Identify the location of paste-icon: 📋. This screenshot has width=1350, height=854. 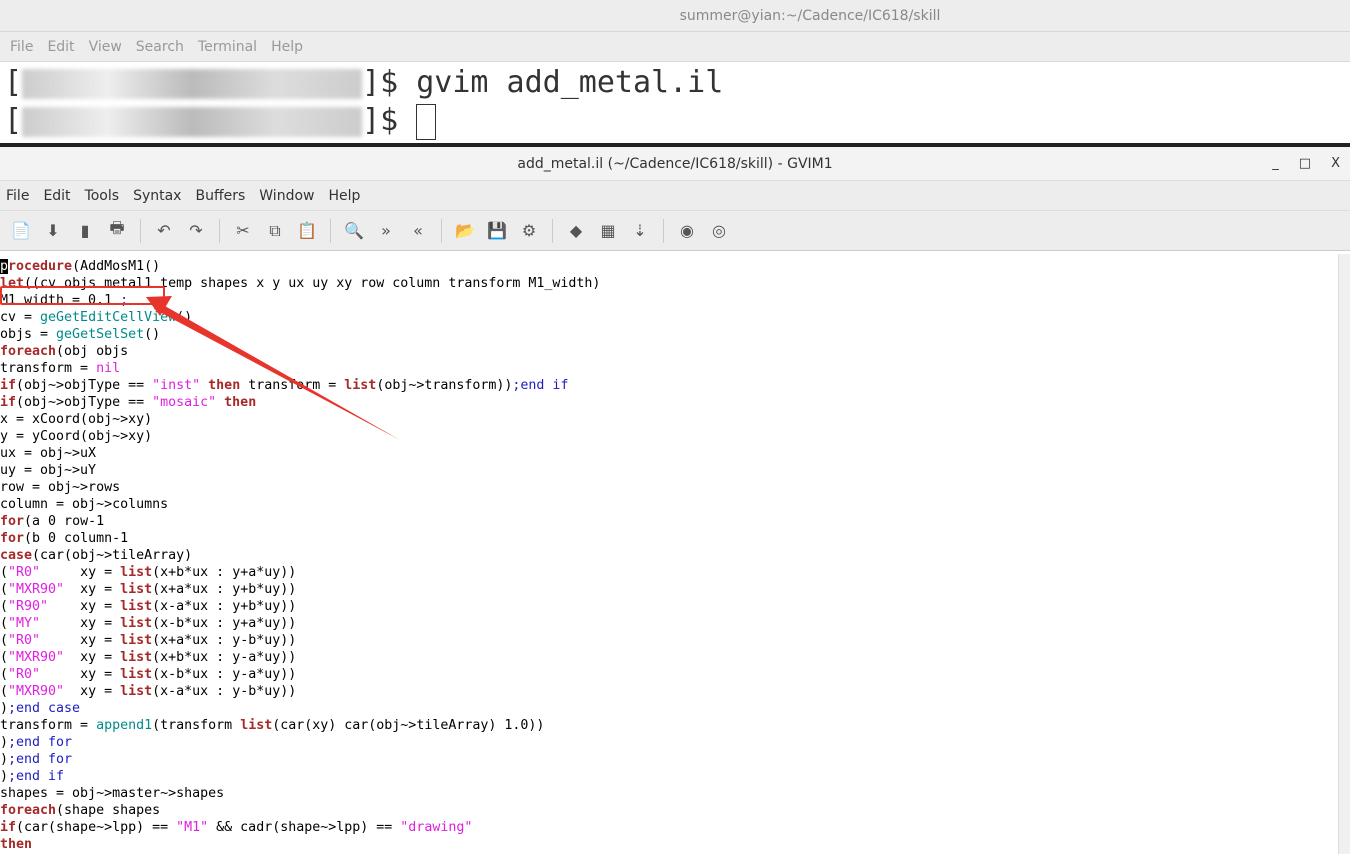
(307, 231).